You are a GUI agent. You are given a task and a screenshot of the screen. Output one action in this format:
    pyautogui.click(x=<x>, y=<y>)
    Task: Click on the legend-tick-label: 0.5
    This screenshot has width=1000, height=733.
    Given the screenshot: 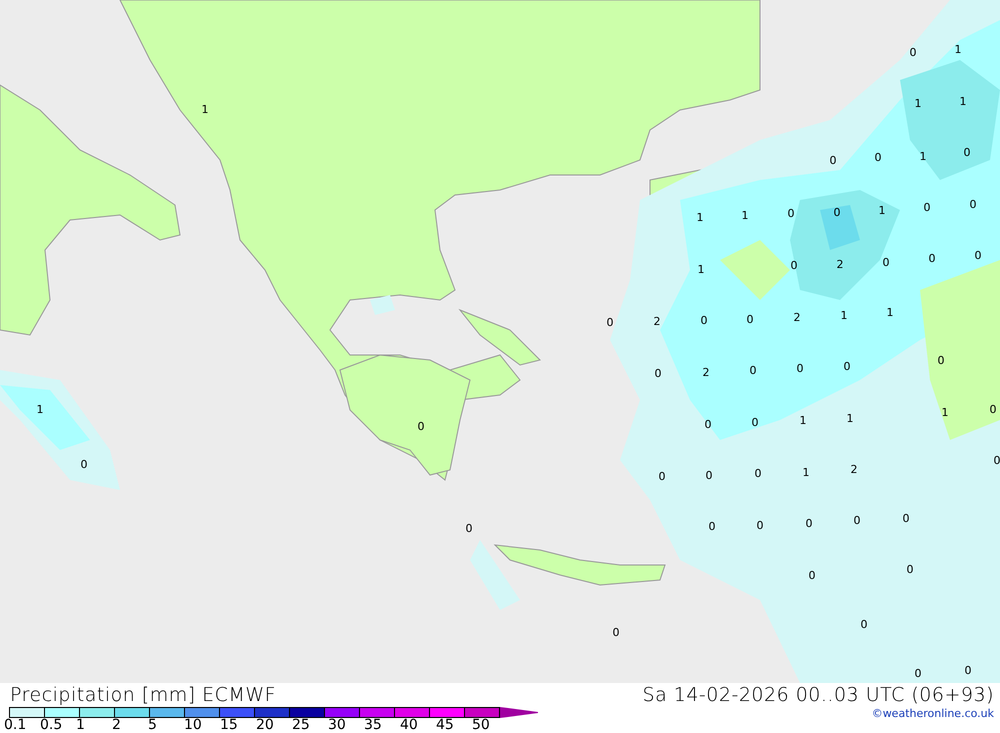 What is the action you would take?
    pyautogui.click(x=52, y=725)
    